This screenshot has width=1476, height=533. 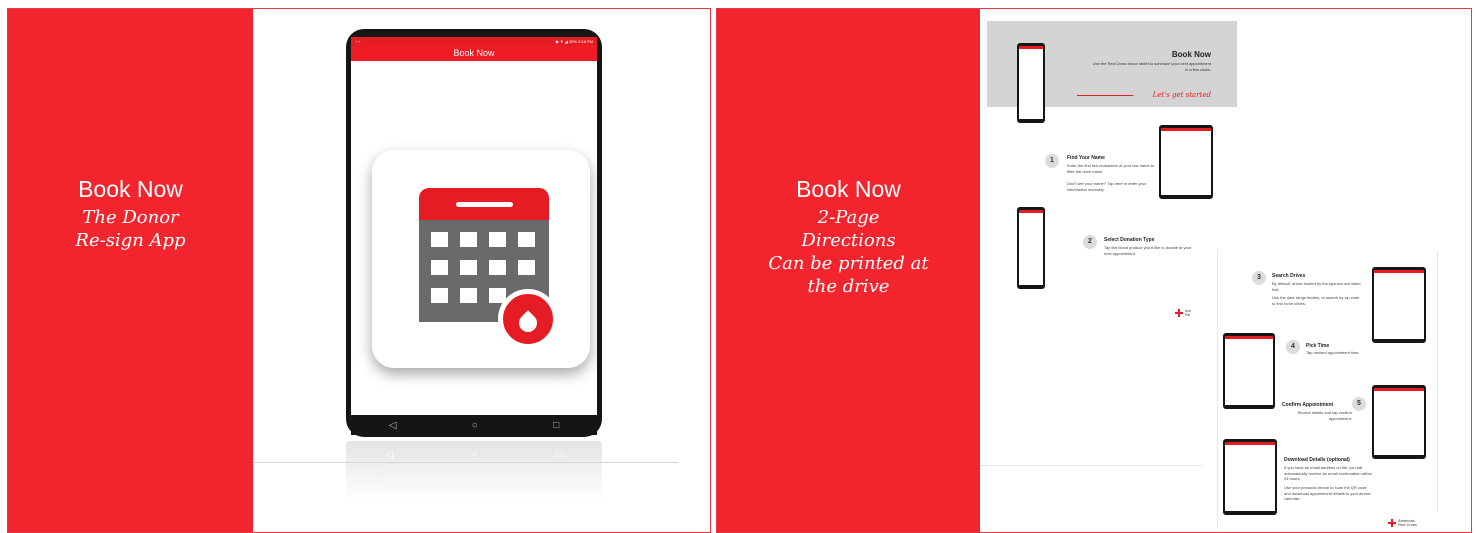 I want to click on download-title: Download Details (optional), so click(x=1317, y=460).